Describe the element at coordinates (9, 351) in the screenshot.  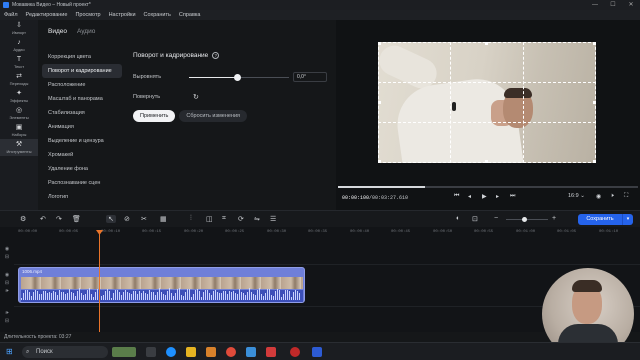
I see `start-icon: ⊞` at that location.